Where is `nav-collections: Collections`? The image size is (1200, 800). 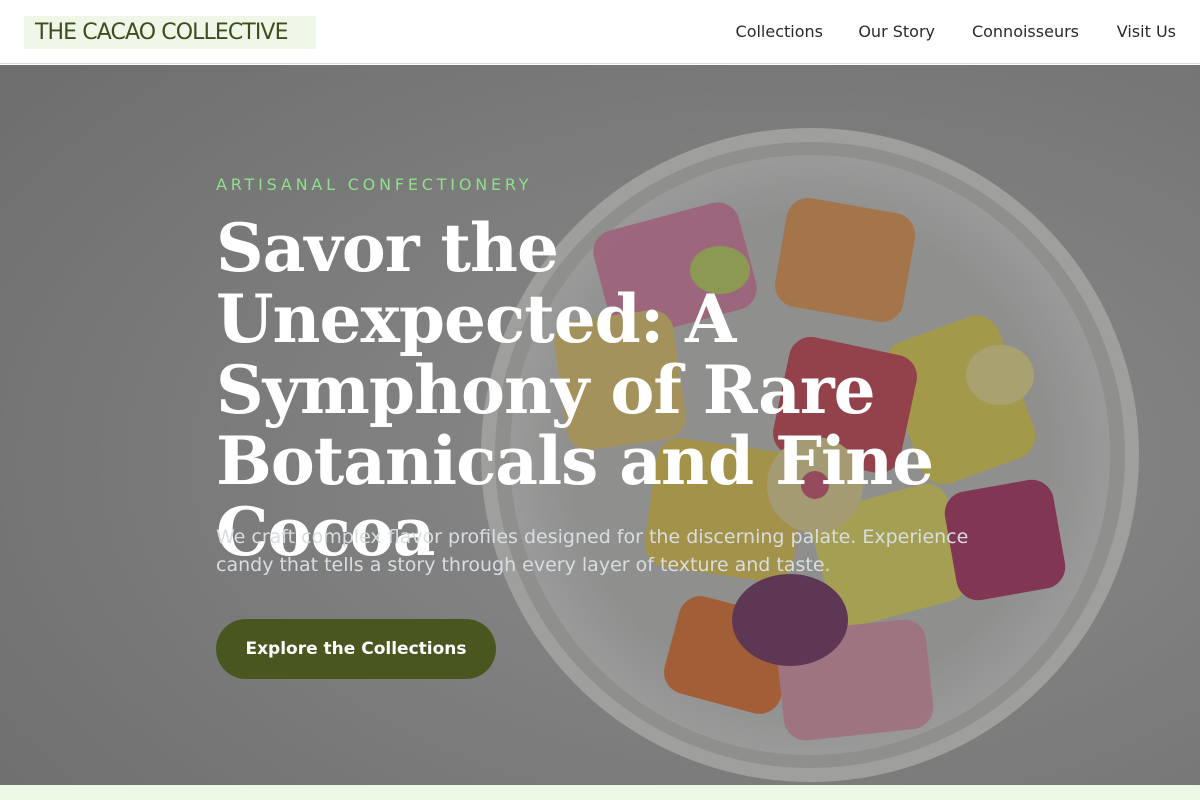
nav-collections: Collections is located at coordinates (779, 31).